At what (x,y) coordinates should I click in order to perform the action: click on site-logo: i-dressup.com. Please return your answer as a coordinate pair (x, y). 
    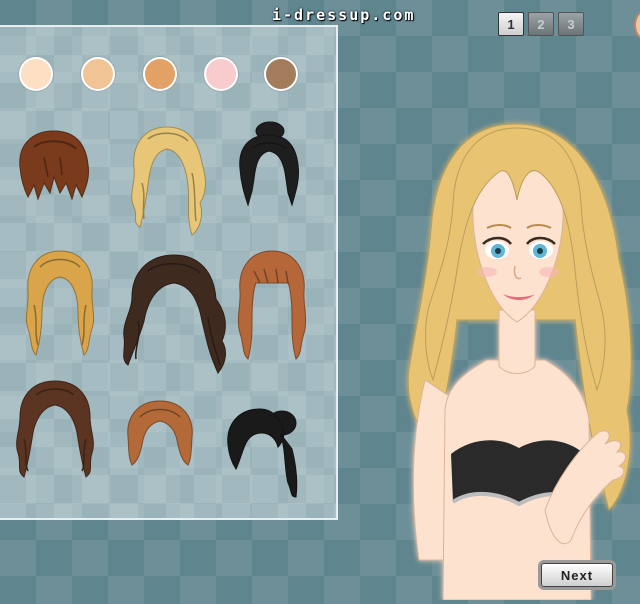
    Looking at the image, I should click on (344, 15).